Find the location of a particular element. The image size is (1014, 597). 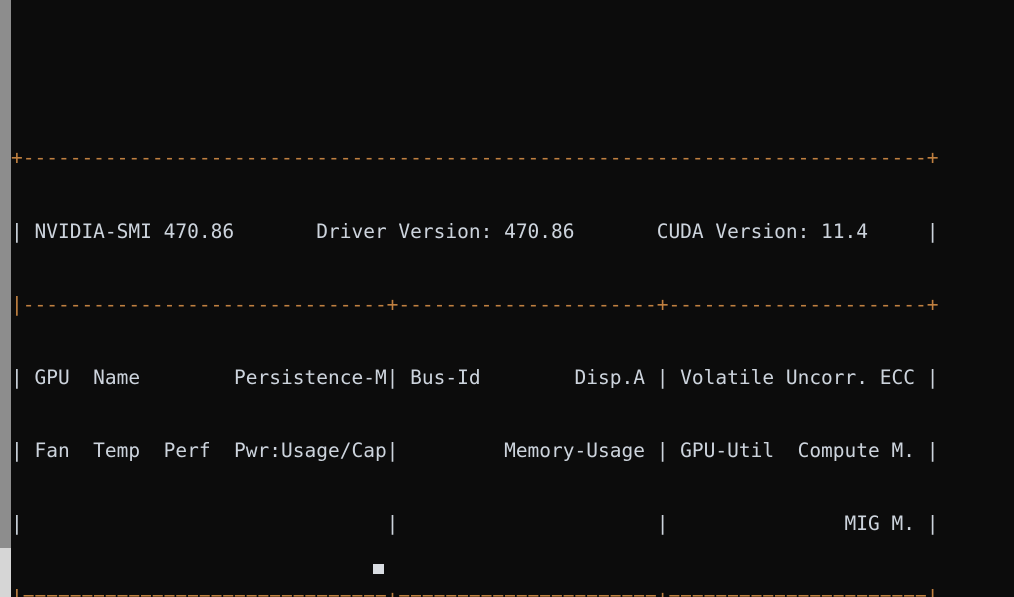

column-header-row-3: | | | MIG M. | is located at coordinates (475, 524).